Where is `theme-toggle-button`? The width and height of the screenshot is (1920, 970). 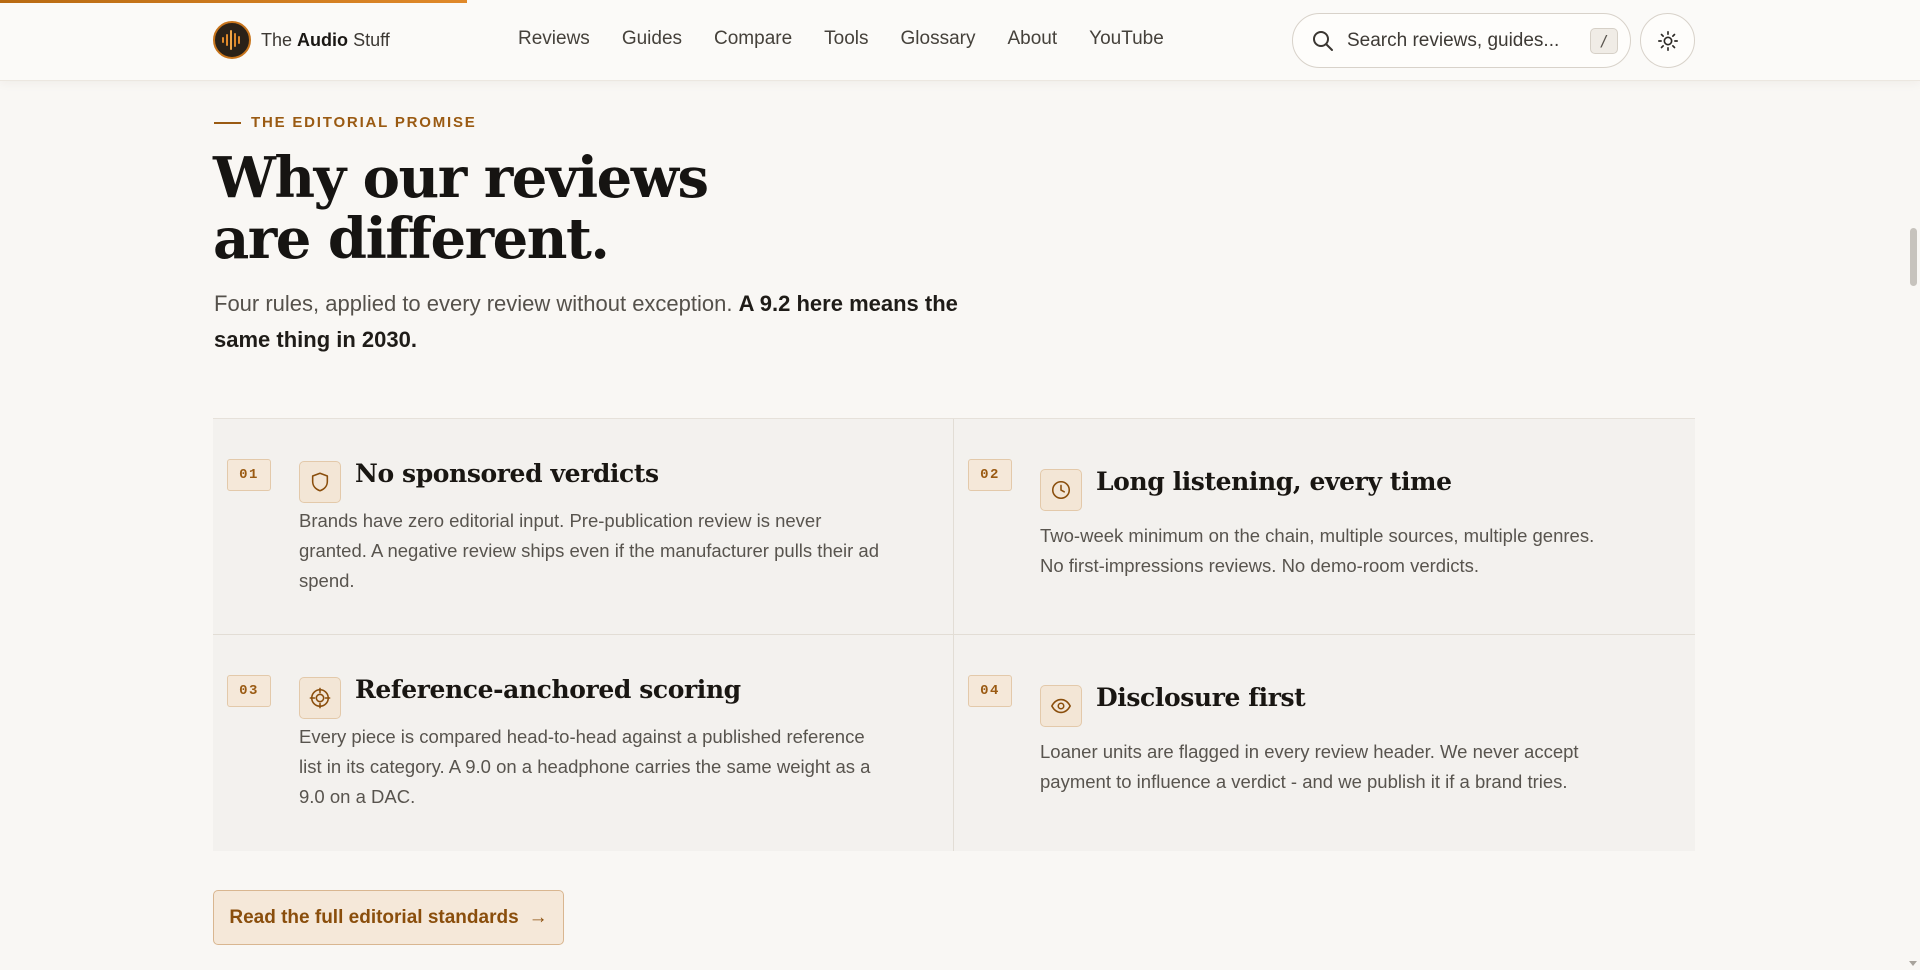 theme-toggle-button is located at coordinates (1667, 40).